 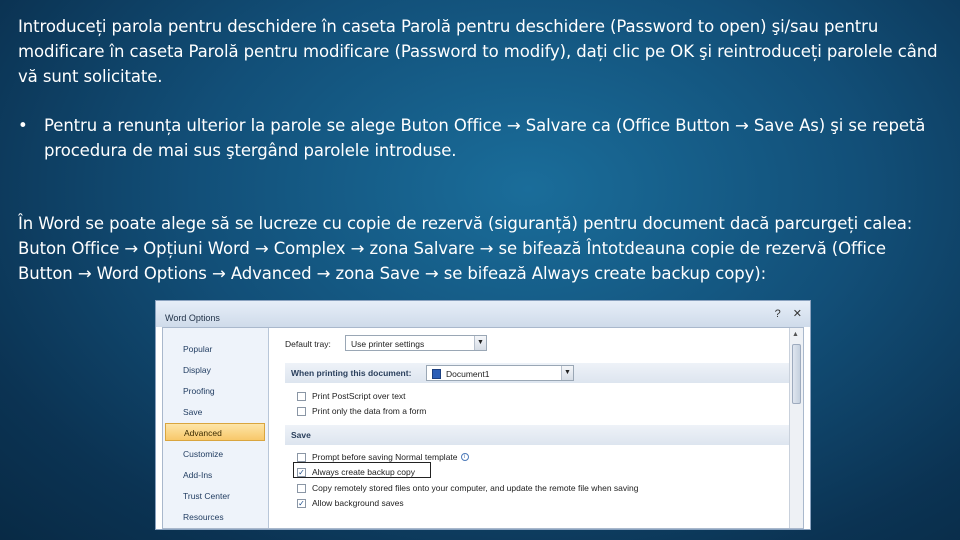 What do you see at coordinates (369, 411) in the screenshot?
I see `print-form-data-label: Print only the data from a form` at bounding box center [369, 411].